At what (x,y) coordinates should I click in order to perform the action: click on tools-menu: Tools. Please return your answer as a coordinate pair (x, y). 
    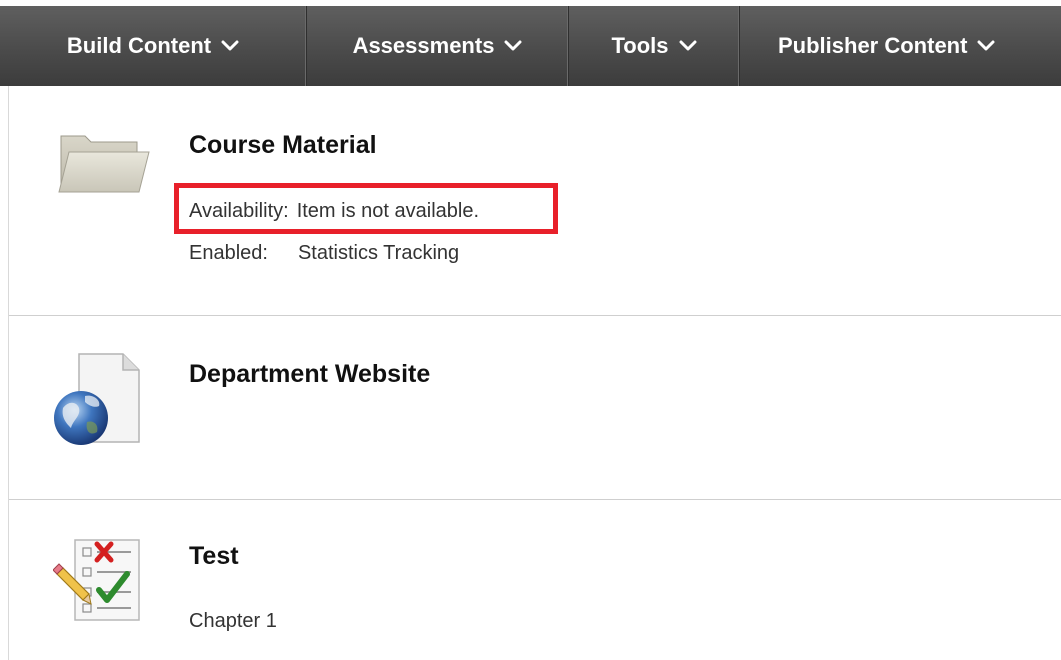
    Looking at the image, I should click on (654, 46).